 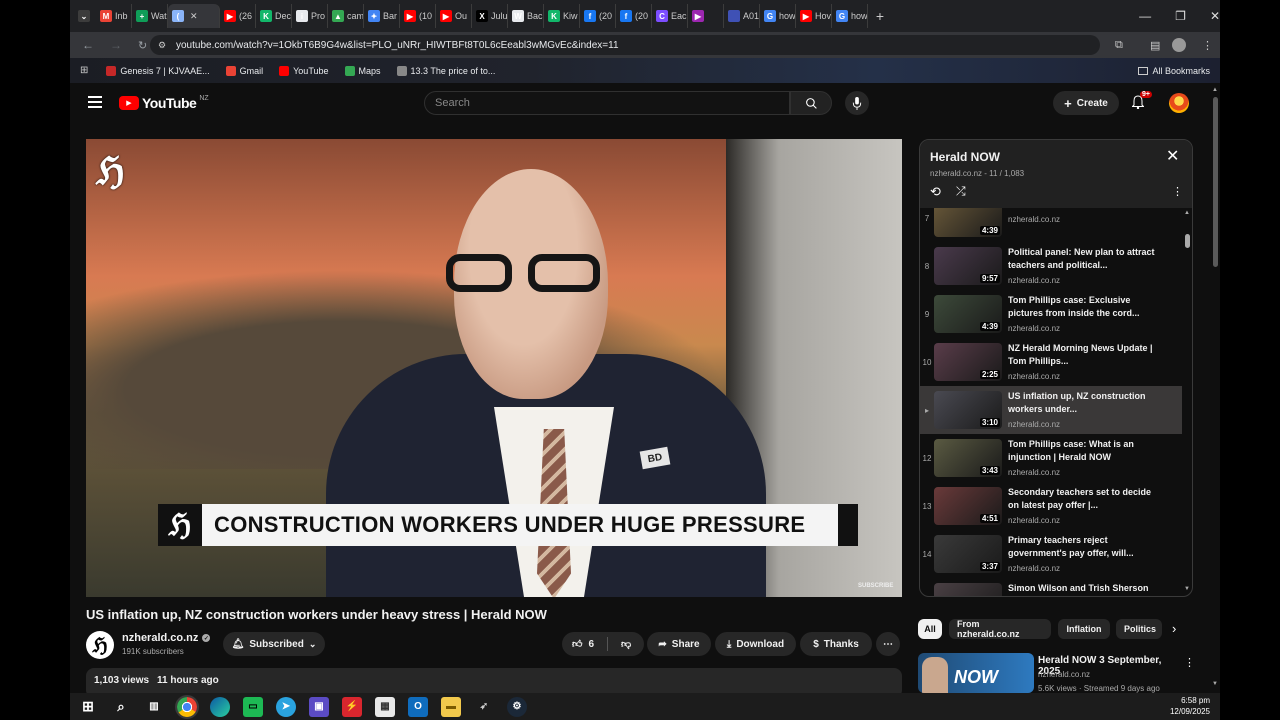 I want to click on browser-tab: C Eac, so click(x=670, y=16).